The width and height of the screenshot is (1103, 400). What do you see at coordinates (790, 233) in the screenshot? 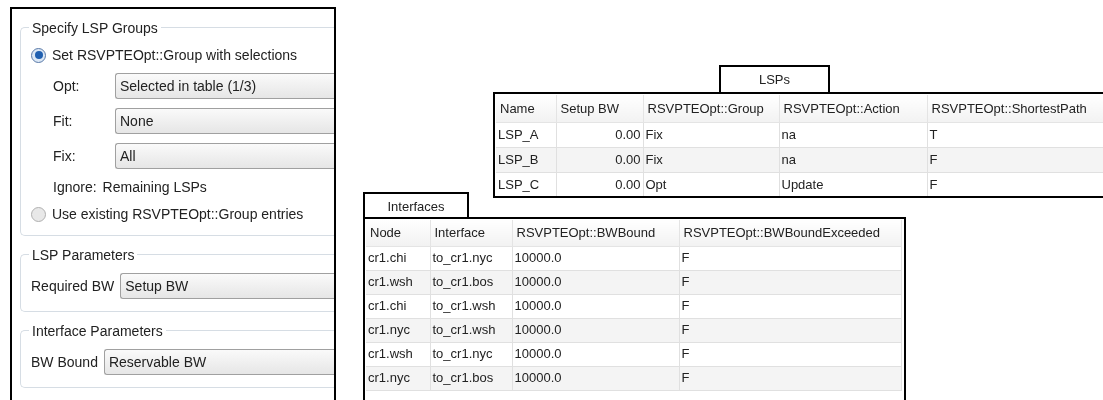
I see `column-header: RSVPTEOpt::BWBoundExceeded` at bounding box center [790, 233].